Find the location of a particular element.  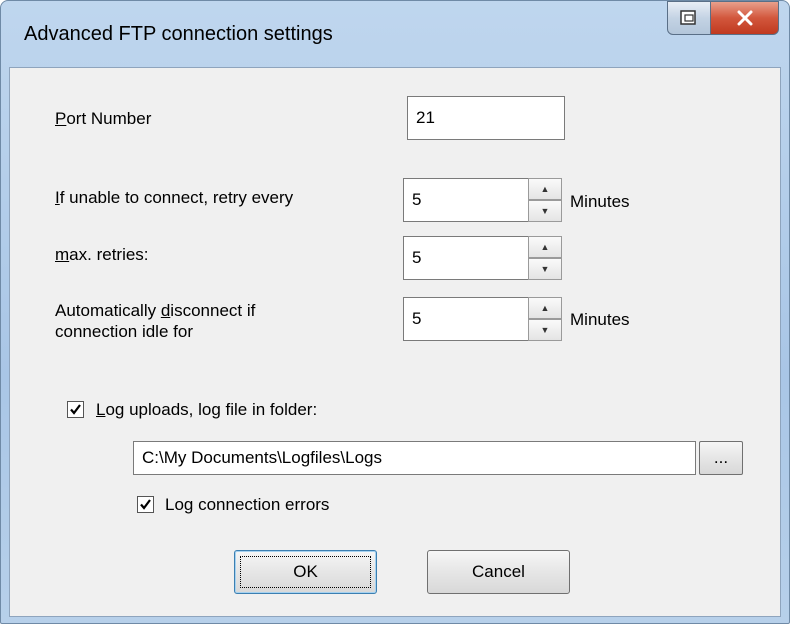

close-button is located at coordinates (745, 18).